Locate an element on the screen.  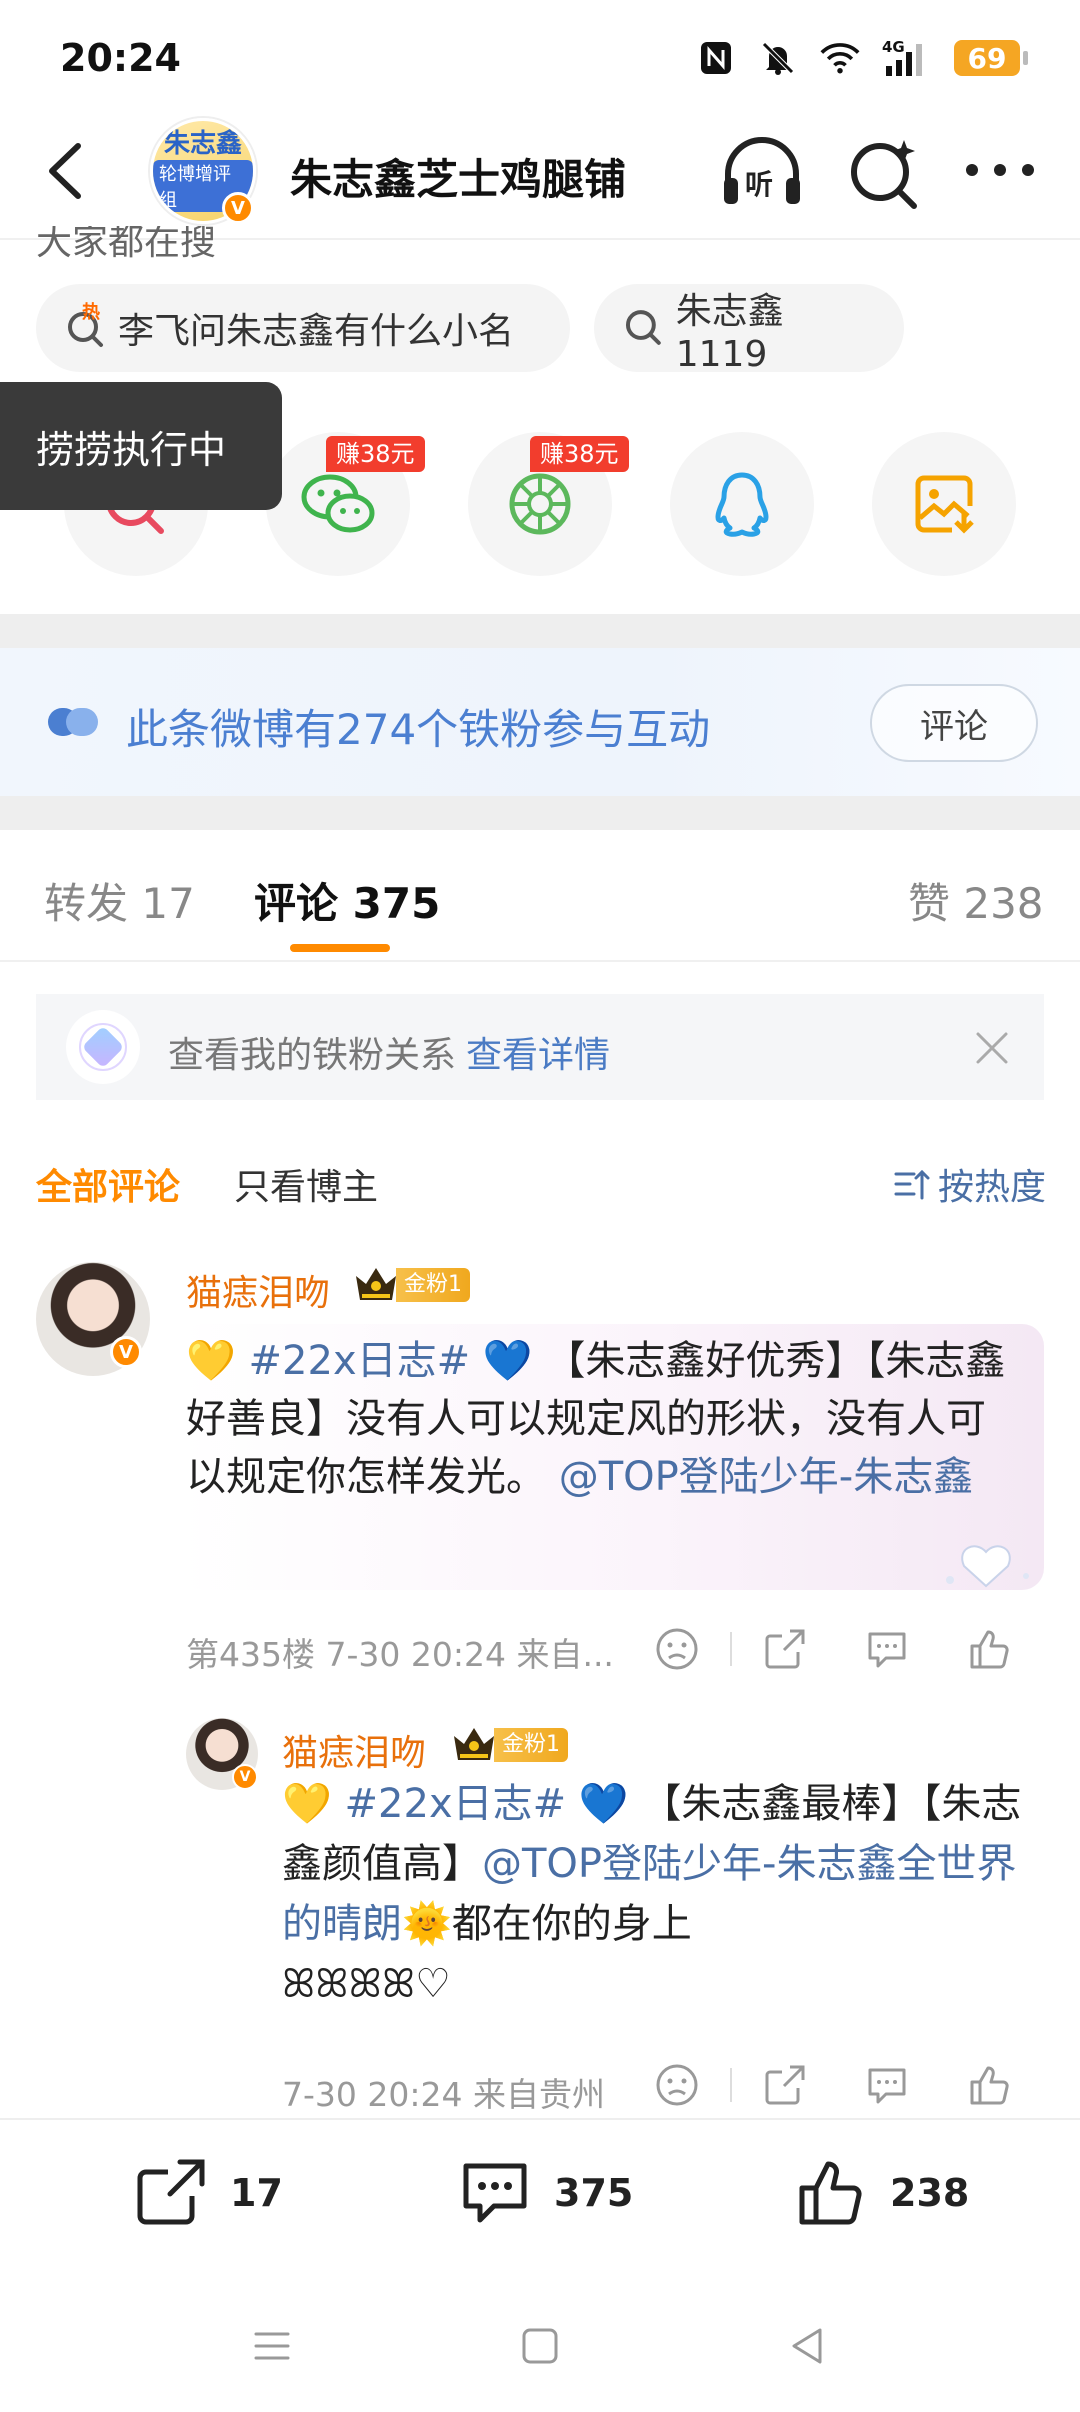
status-toast: 捞捞执行中 is located at coordinates (141, 446).